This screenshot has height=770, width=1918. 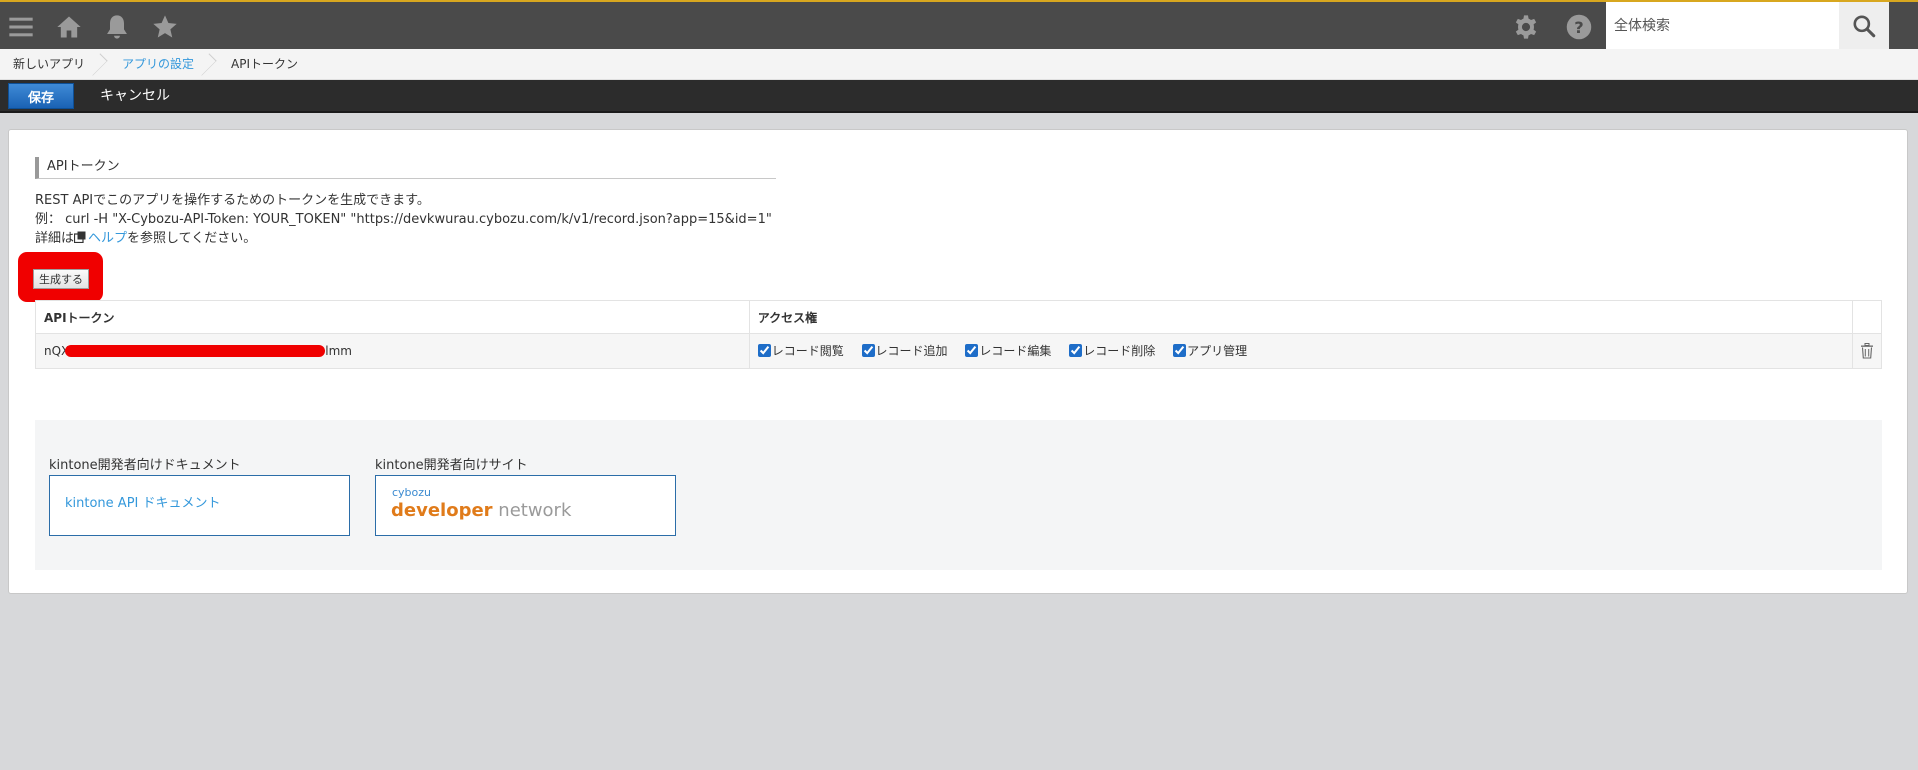 What do you see at coordinates (21, 27) in the screenshot?
I see `menu-icon` at bounding box center [21, 27].